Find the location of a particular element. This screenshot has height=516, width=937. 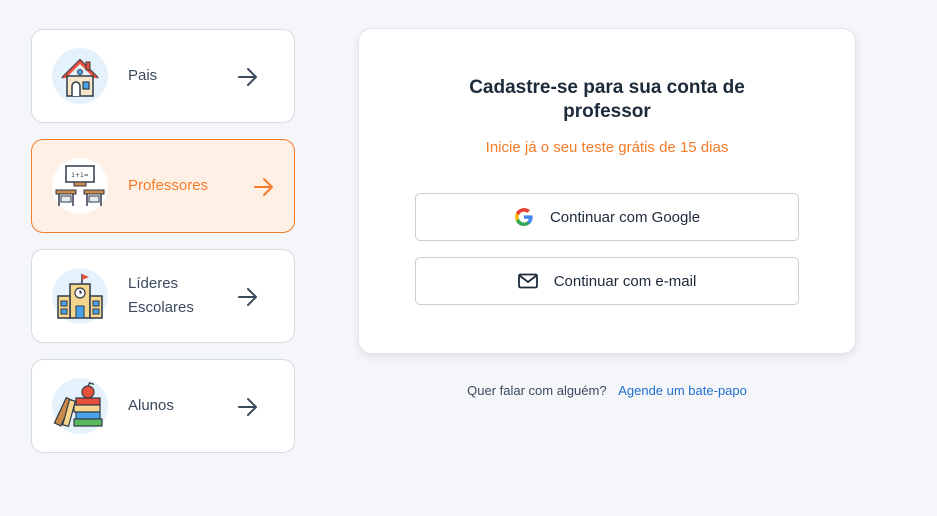

google-button-label: Continuar com Google is located at coordinates (625, 217).